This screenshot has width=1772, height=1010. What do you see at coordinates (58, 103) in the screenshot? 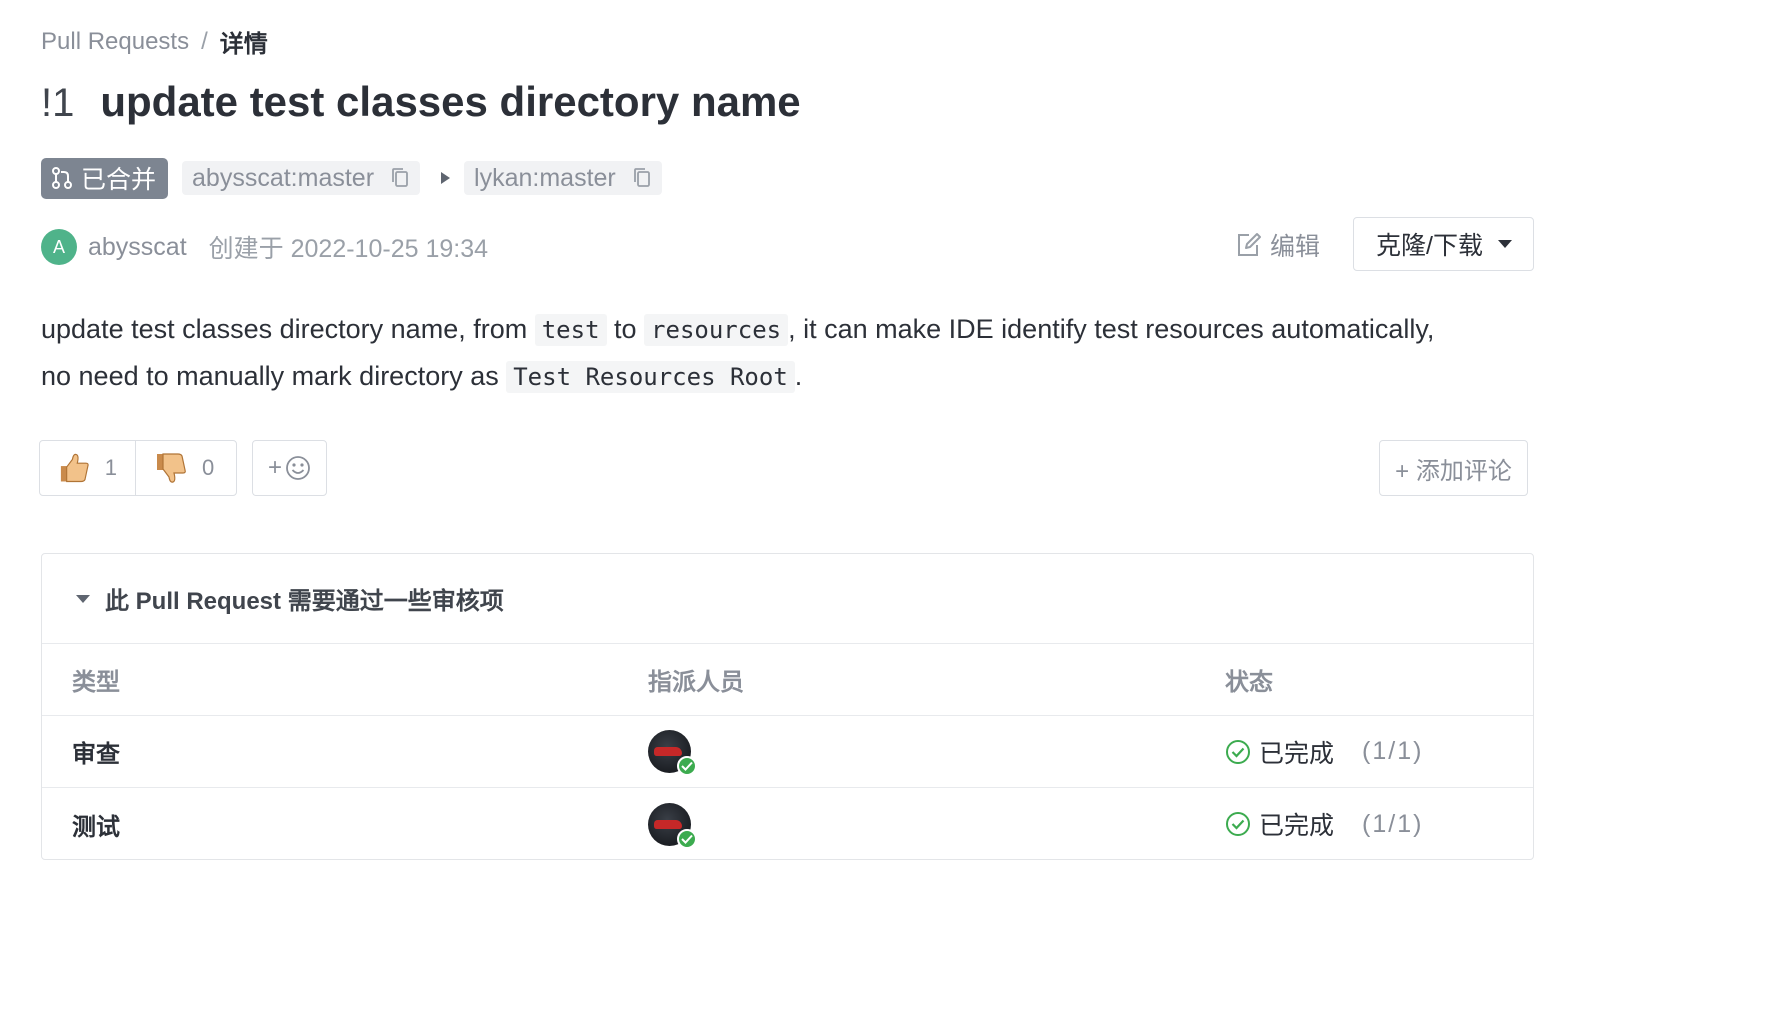
I see `pr-number: !1` at bounding box center [58, 103].